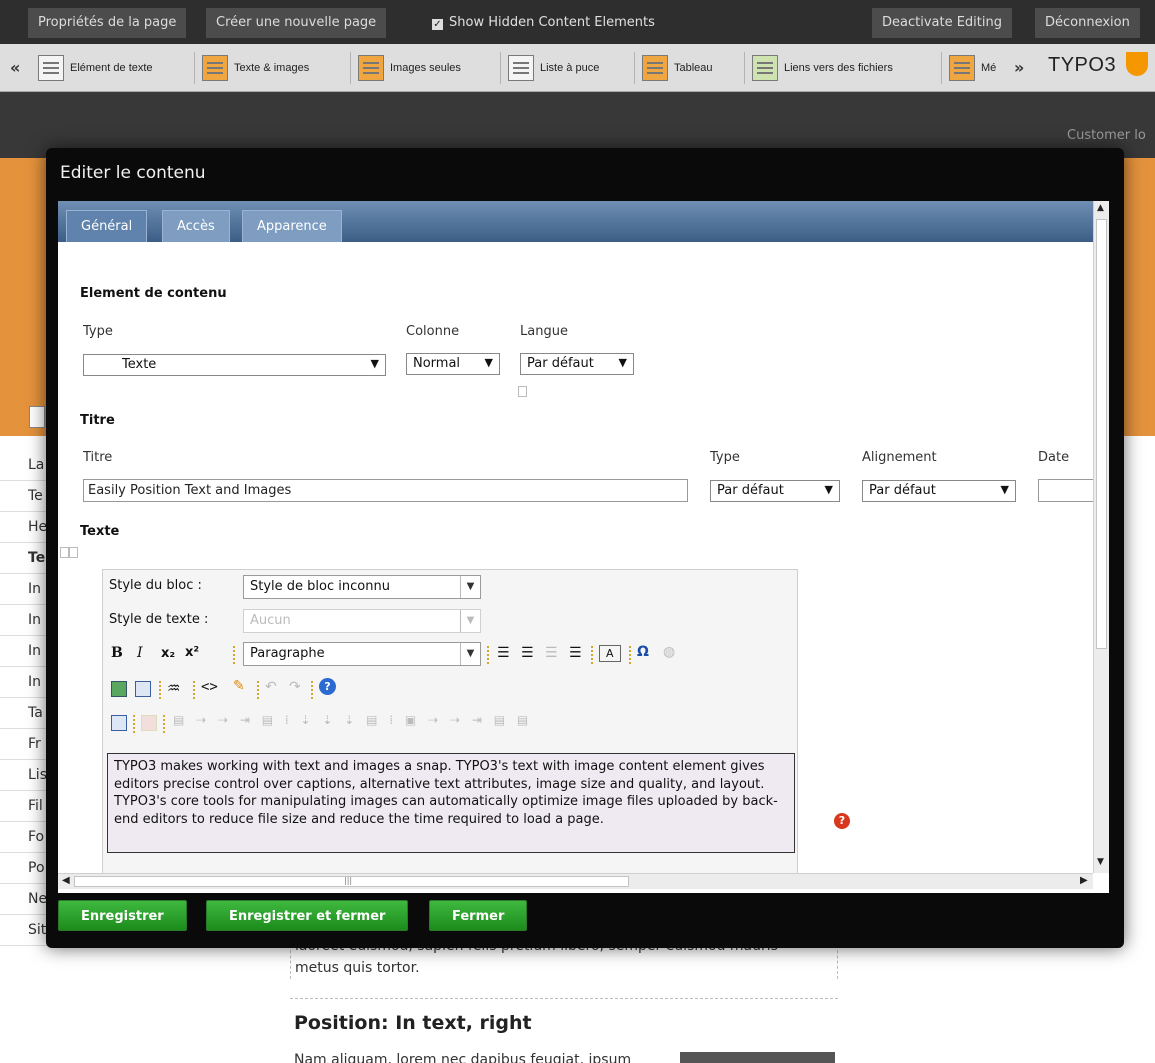 The height and width of the screenshot is (1063, 1155). I want to click on typo3-logo-icon, so click(1137, 64).